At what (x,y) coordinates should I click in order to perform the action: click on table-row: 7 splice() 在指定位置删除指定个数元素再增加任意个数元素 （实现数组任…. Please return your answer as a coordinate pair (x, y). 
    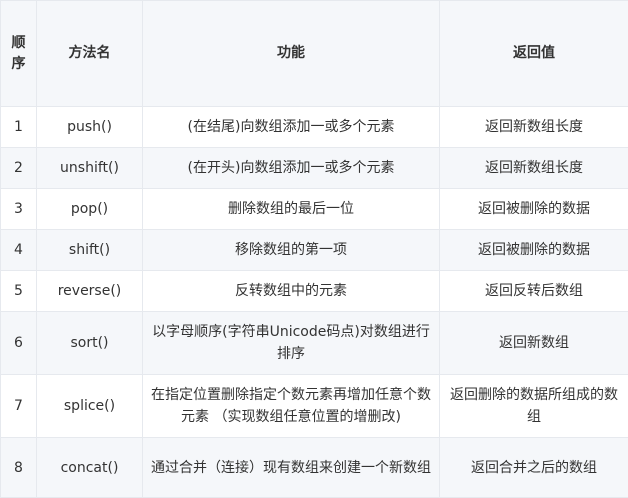
    Looking at the image, I should click on (314, 406).